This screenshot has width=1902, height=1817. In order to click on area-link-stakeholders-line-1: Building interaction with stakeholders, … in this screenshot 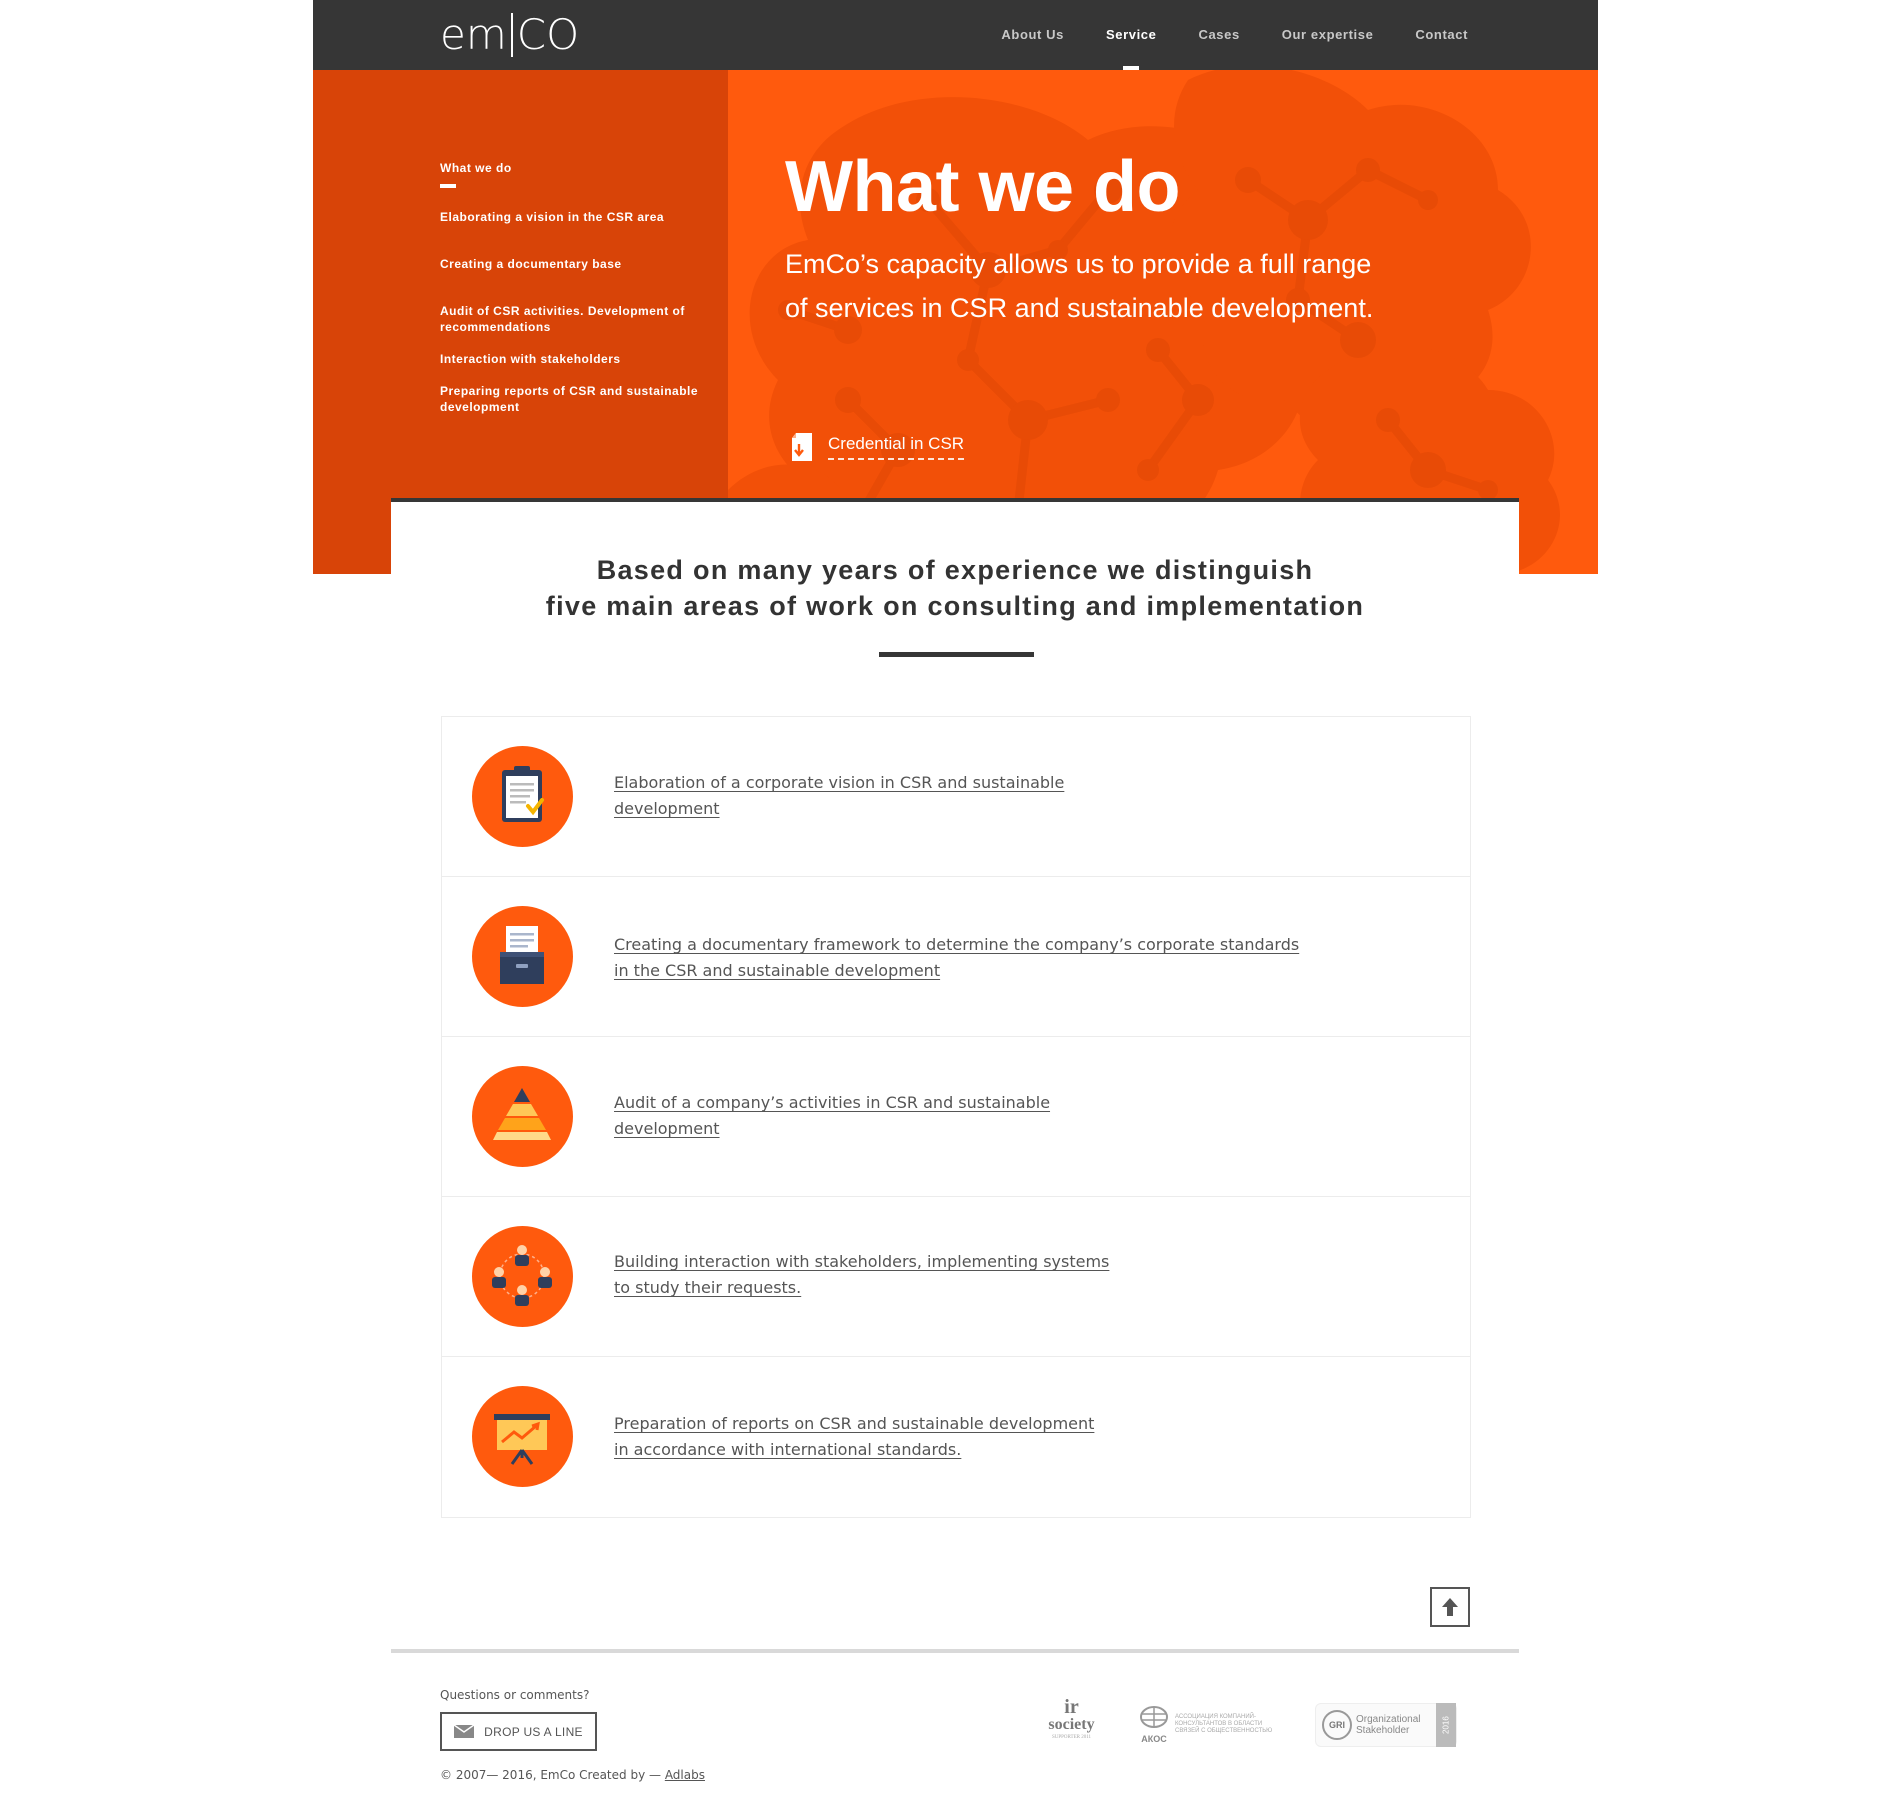, I will do `click(862, 1261)`.